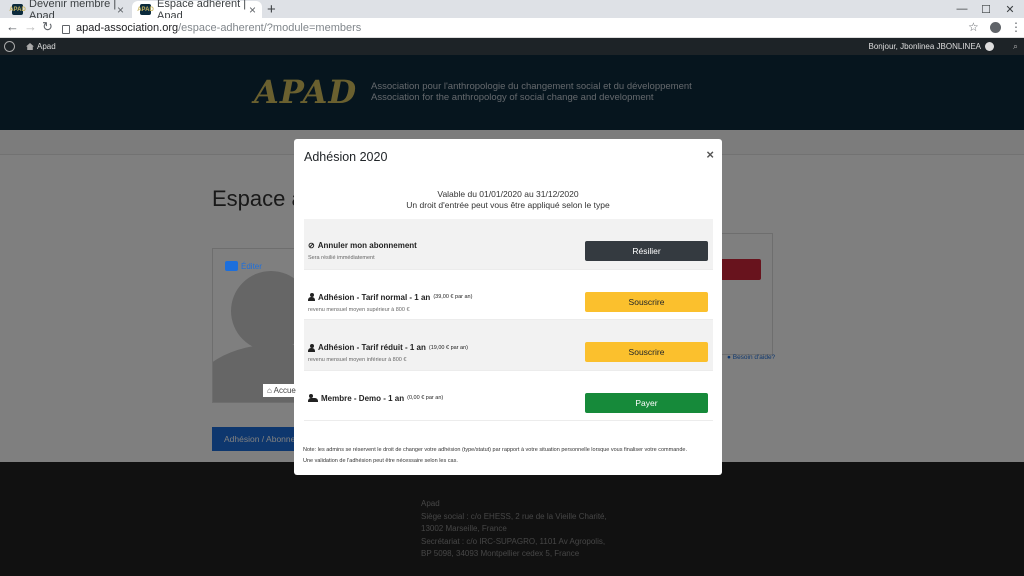 The image size is (1024, 576). Describe the element at coordinates (1015, 46) in the screenshot. I see `search-icon: ⌕` at that location.